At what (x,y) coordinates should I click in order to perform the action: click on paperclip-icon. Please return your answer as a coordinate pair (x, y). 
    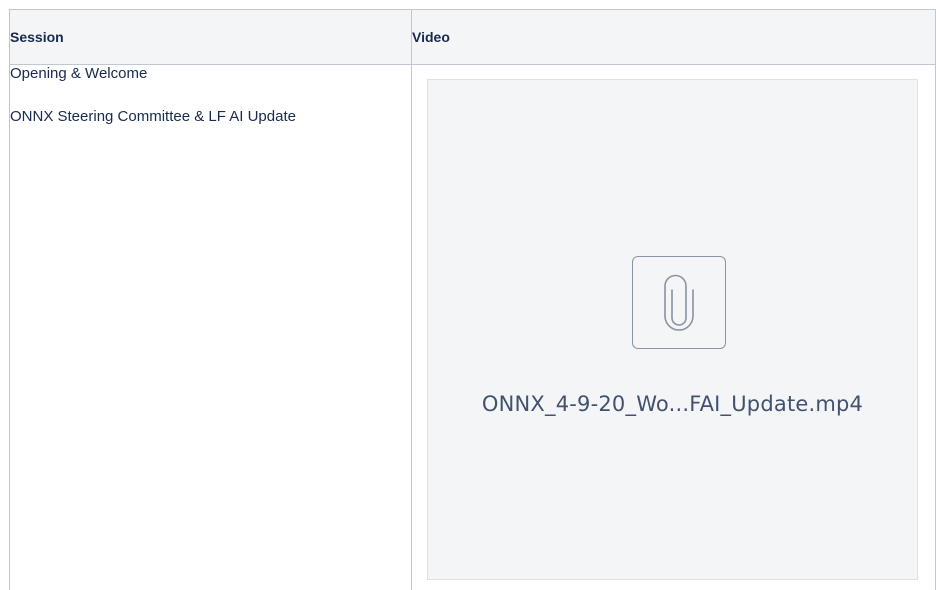
    Looking at the image, I should click on (679, 302).